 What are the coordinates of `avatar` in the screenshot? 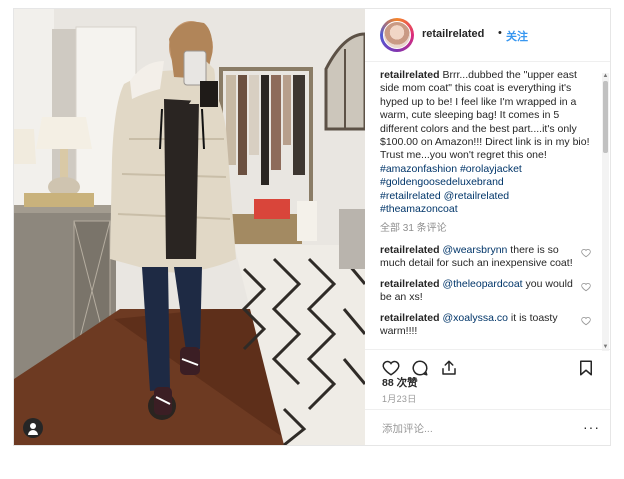 It's located at (397, 35).